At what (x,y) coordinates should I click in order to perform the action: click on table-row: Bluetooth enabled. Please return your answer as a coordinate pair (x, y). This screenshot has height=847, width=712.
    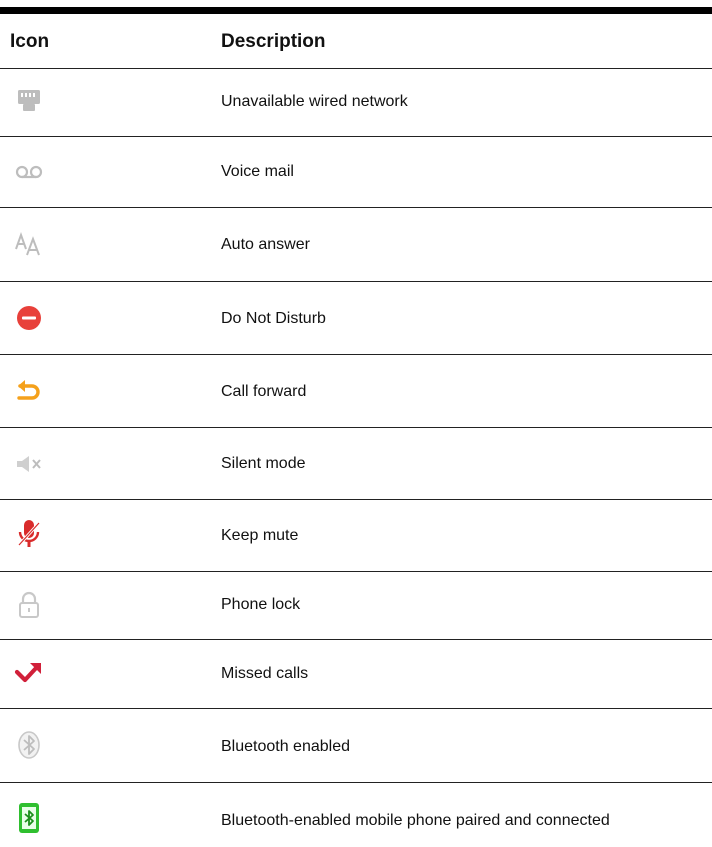
    Looking at the image, I should click on (356, 745).